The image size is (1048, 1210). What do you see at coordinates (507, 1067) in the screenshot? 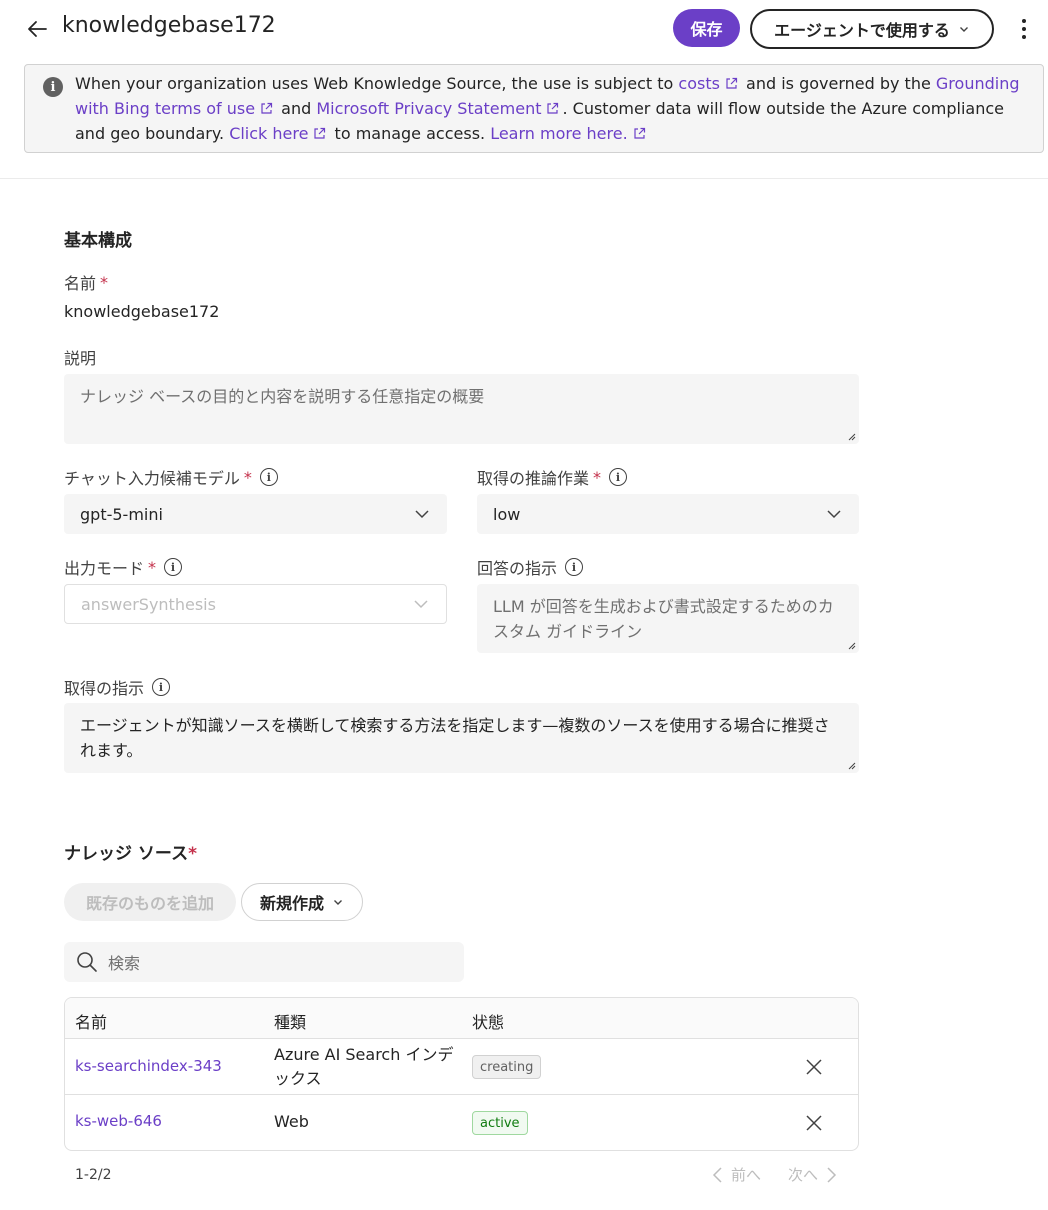
I see `status-badge: creating` at bounding box center [507, 1067].